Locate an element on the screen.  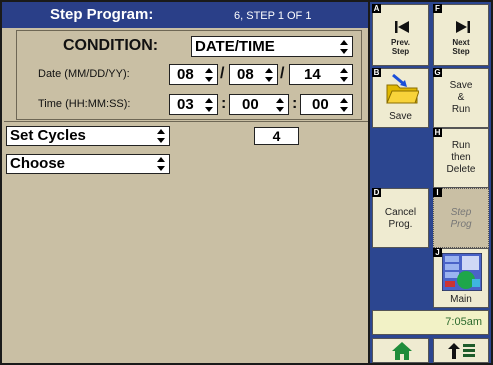
up-list-button is located at coordinates (461, 350).